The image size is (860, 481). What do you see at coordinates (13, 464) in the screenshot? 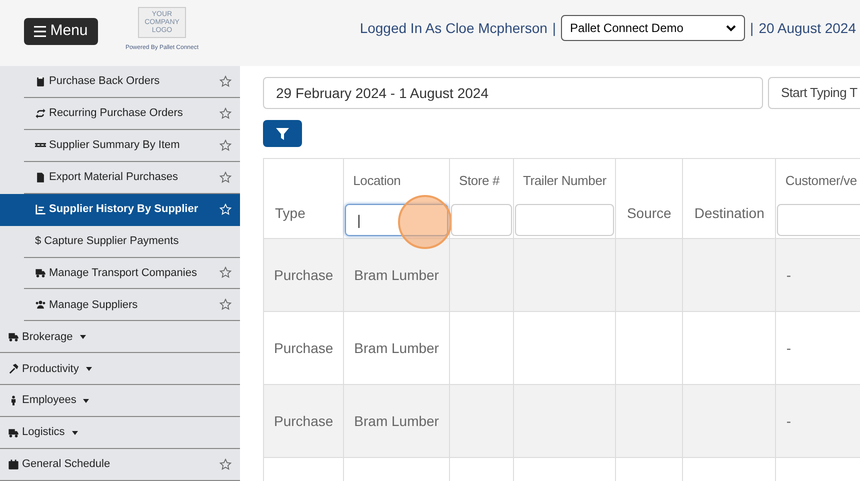
I see `calendar-icon` at bounding box center [13, 464].